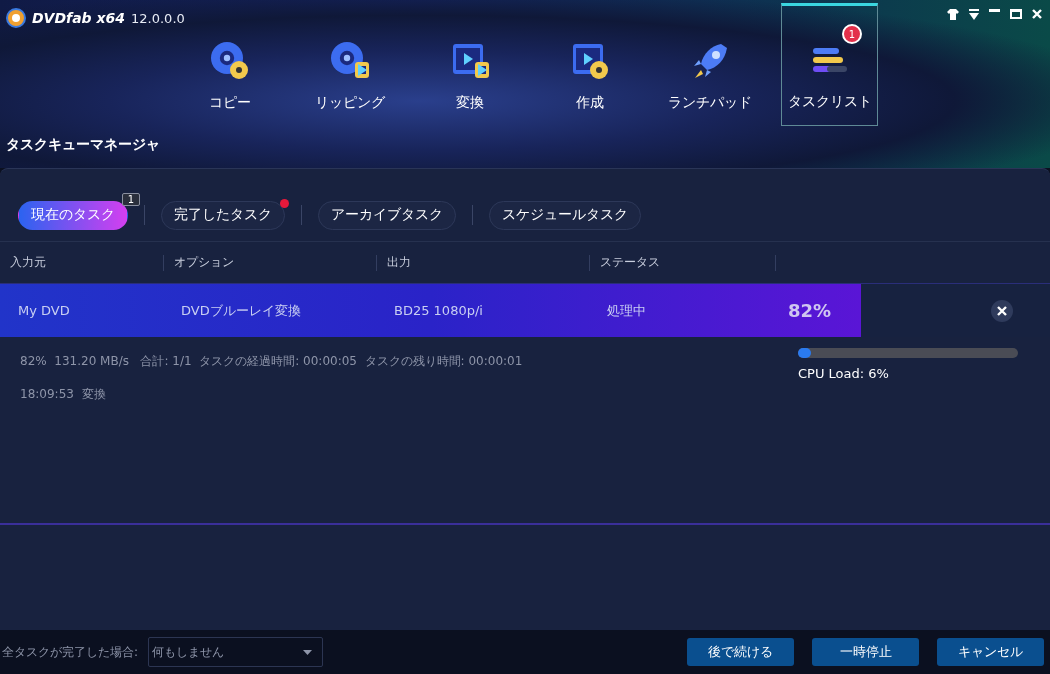  Describe the element at coordinates (83, 144) in the screenshot. I see `section-title: タスクキューマネージャ` at that location.